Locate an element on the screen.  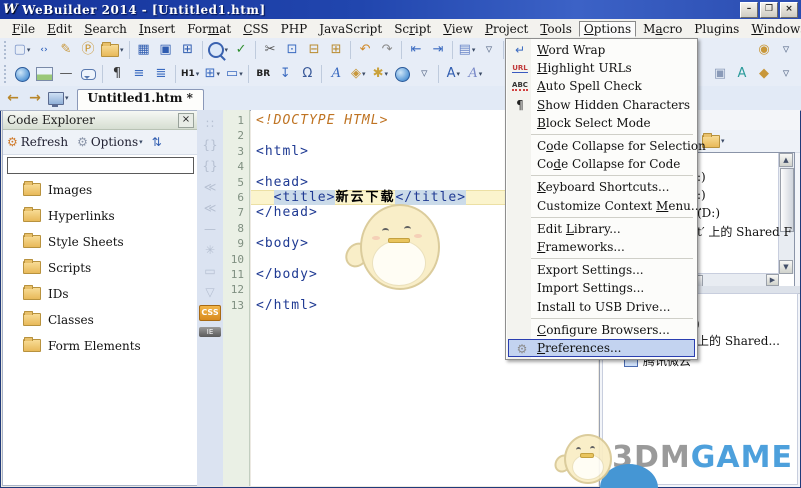
layout-view-icon: ▤ ▾ is located at coordinates (467, 50).